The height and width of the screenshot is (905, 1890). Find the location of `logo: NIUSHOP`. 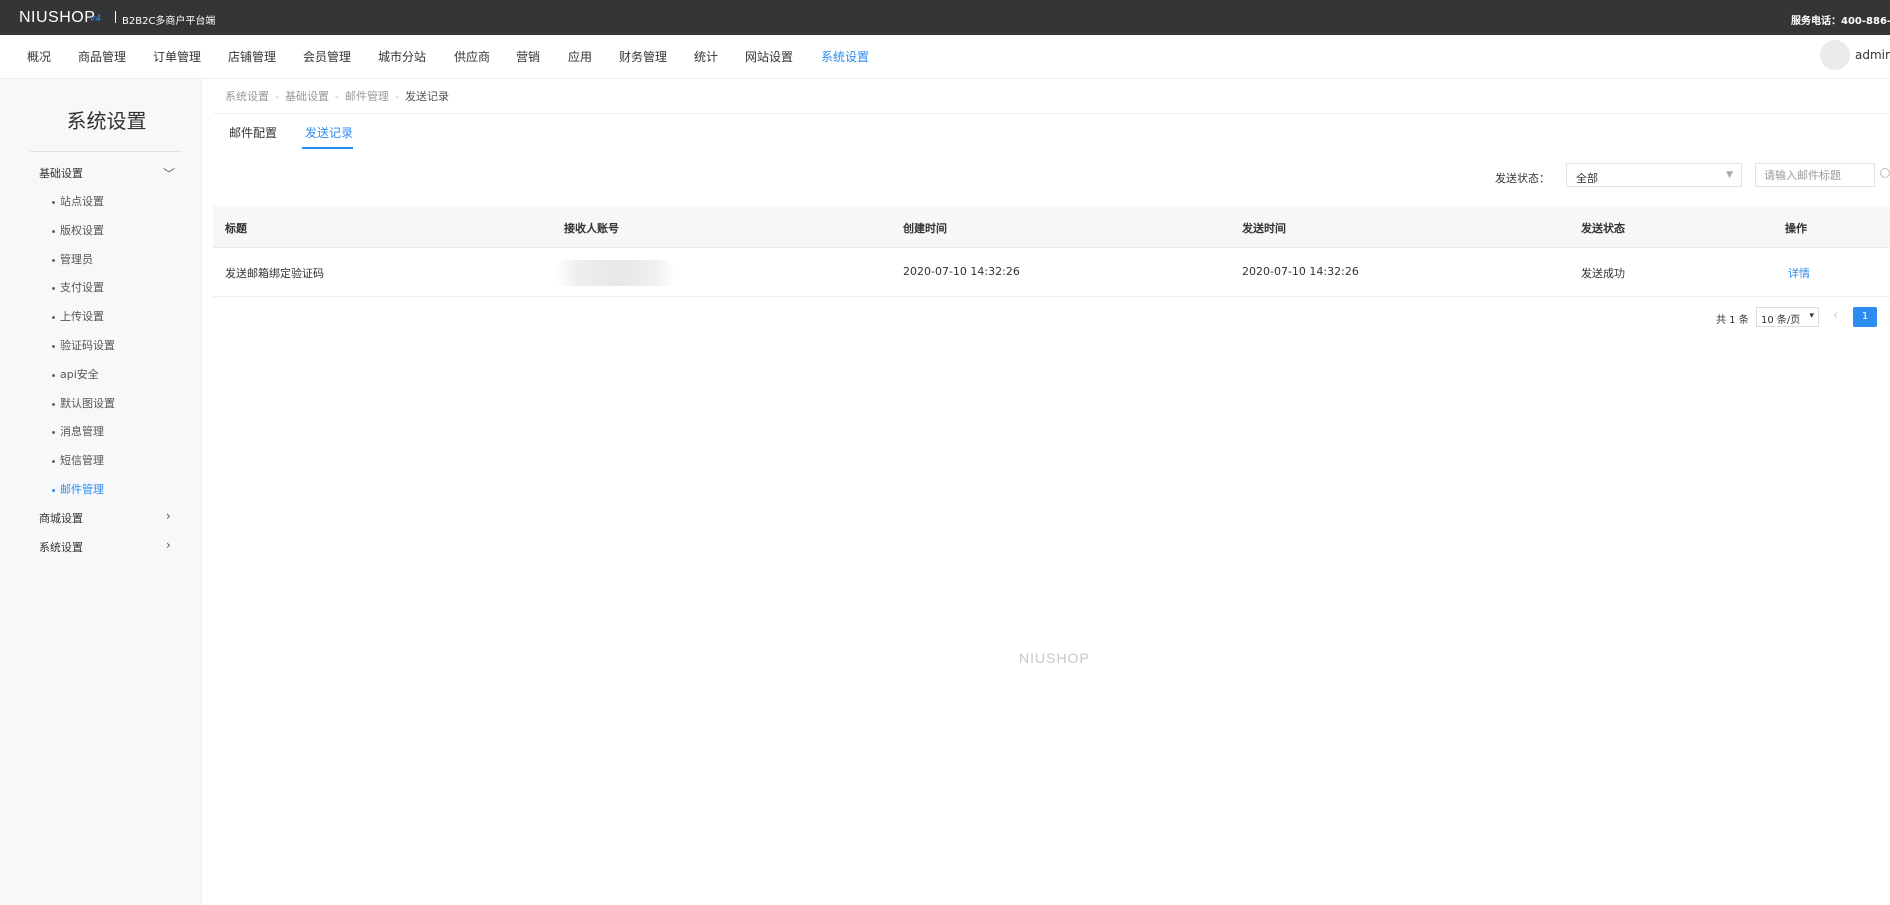

logo: NIUSHOP is located at coordinates (57, 18).